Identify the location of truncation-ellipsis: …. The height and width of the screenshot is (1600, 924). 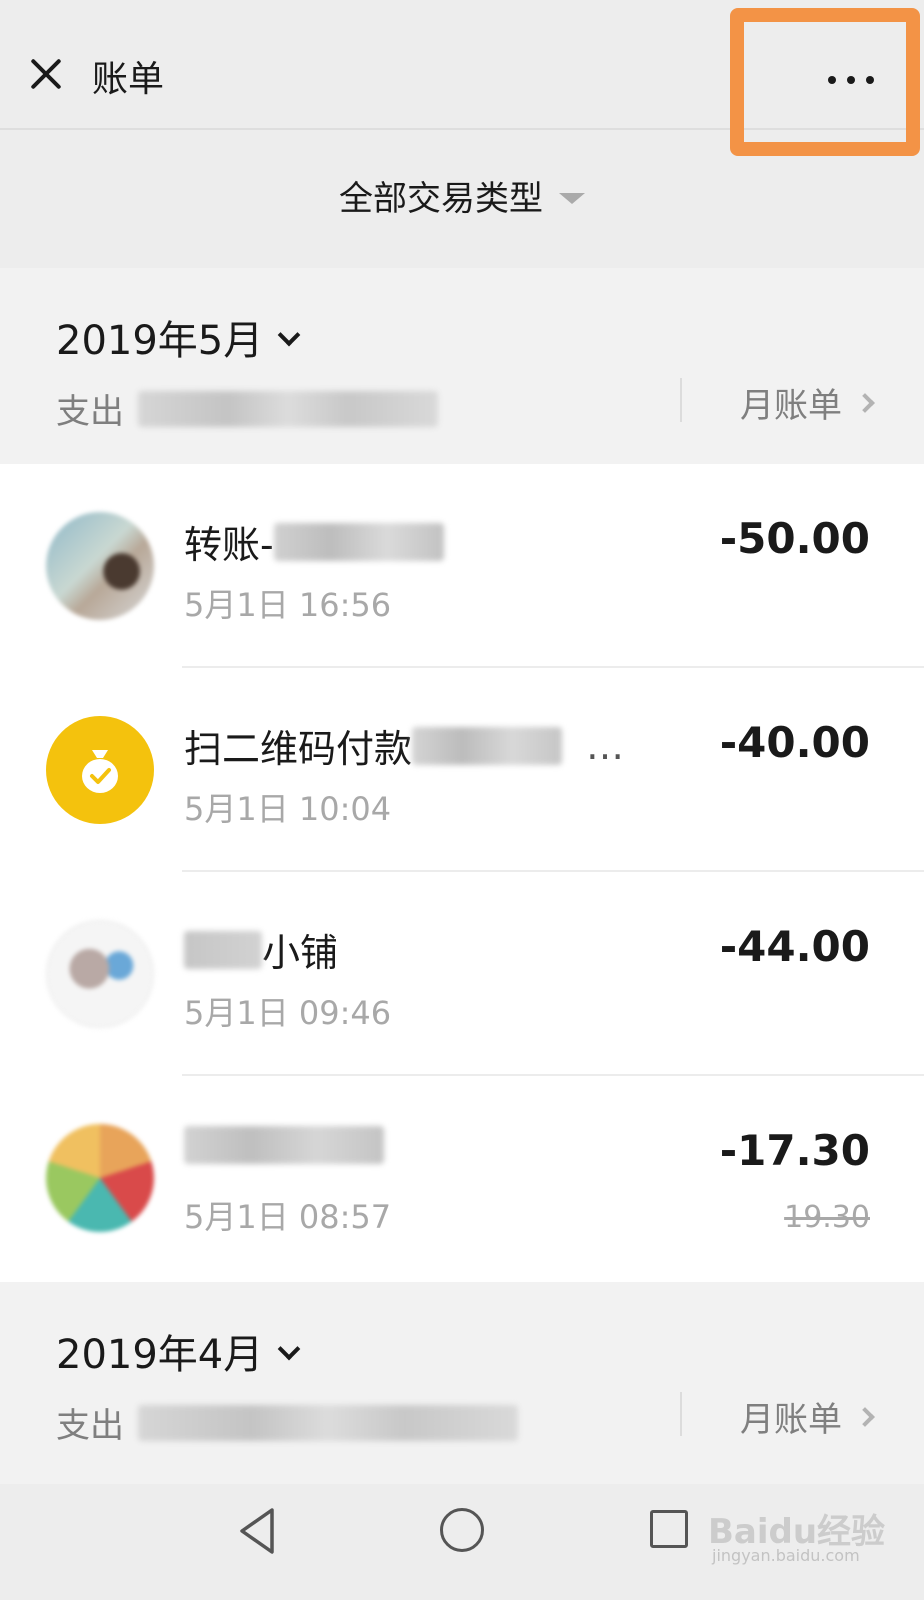
(605, 745).